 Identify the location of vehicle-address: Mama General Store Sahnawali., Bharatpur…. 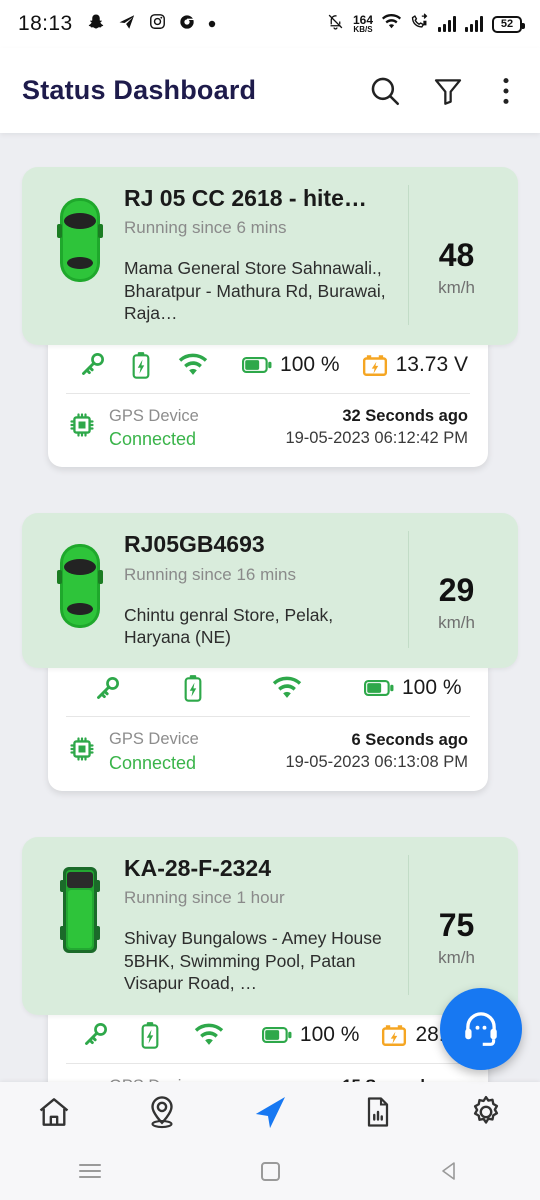
(255, 291).